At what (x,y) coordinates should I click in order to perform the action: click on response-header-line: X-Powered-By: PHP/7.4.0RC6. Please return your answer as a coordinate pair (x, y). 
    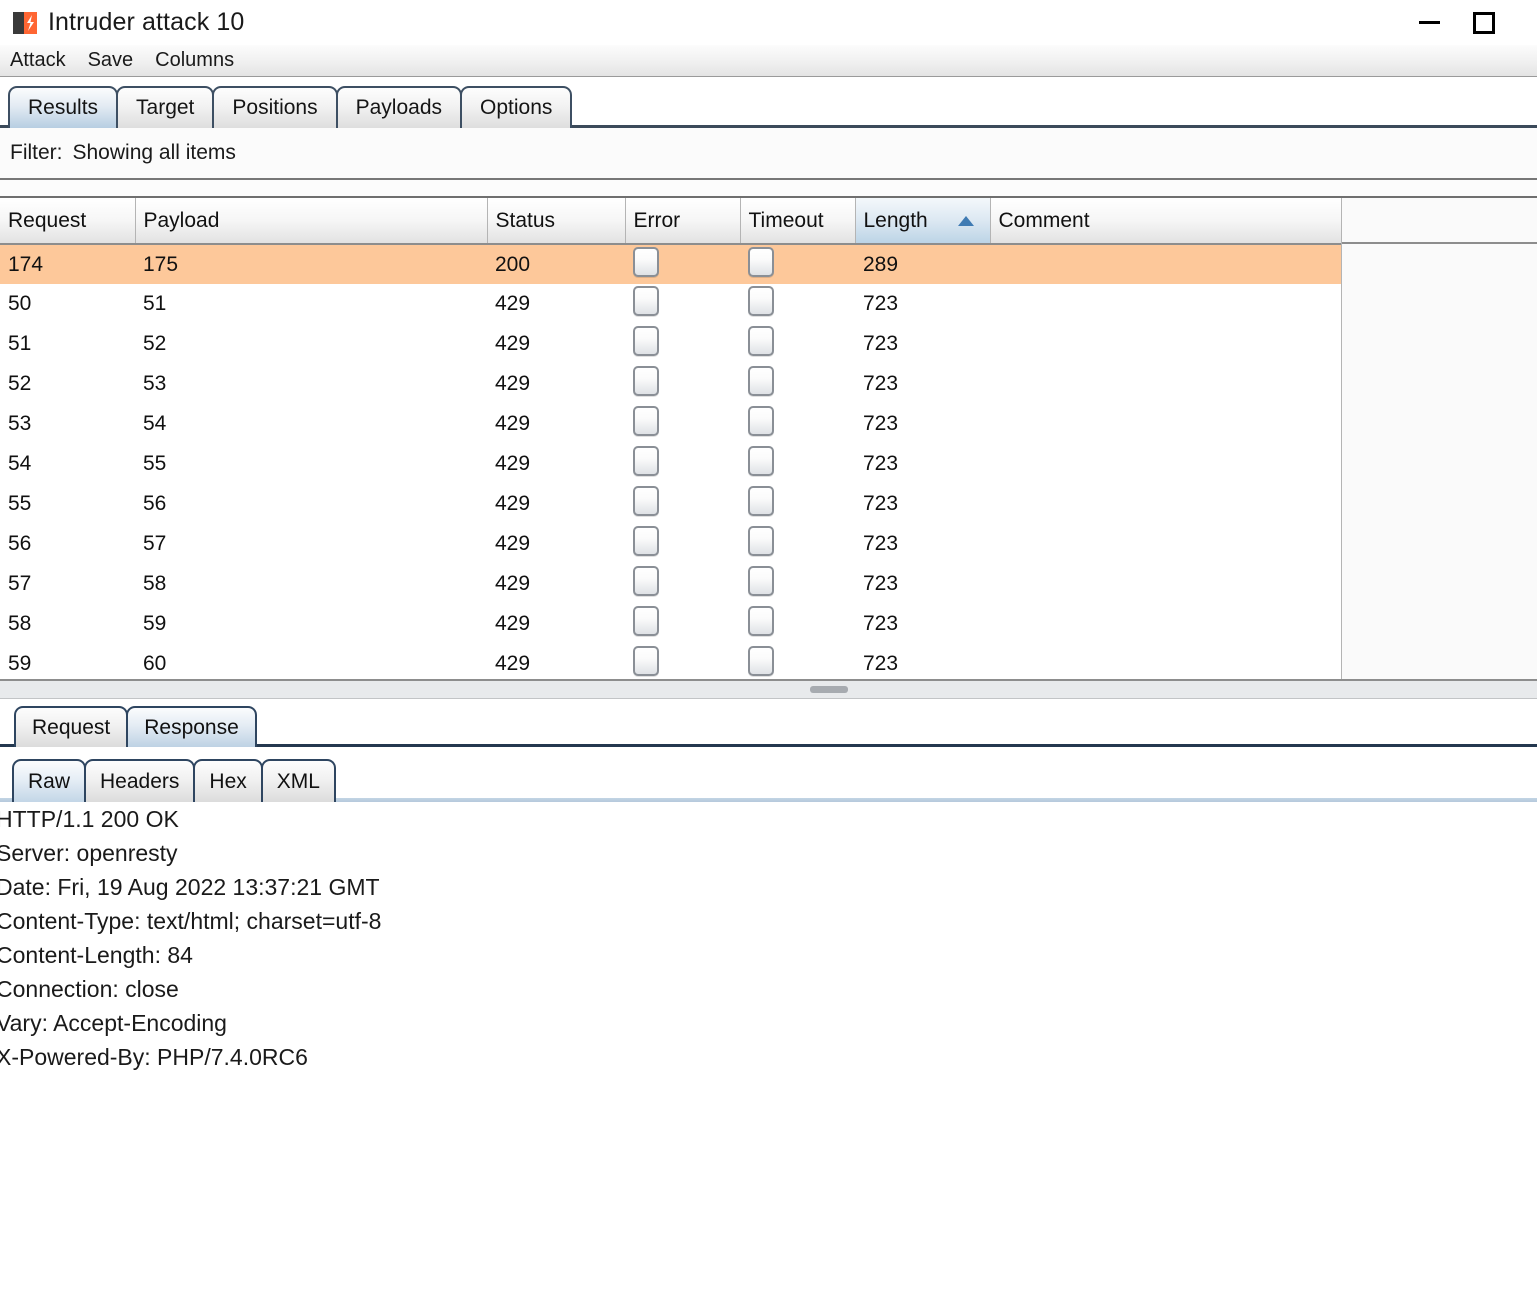
    Looking at the image, I should click on (154, 1057).